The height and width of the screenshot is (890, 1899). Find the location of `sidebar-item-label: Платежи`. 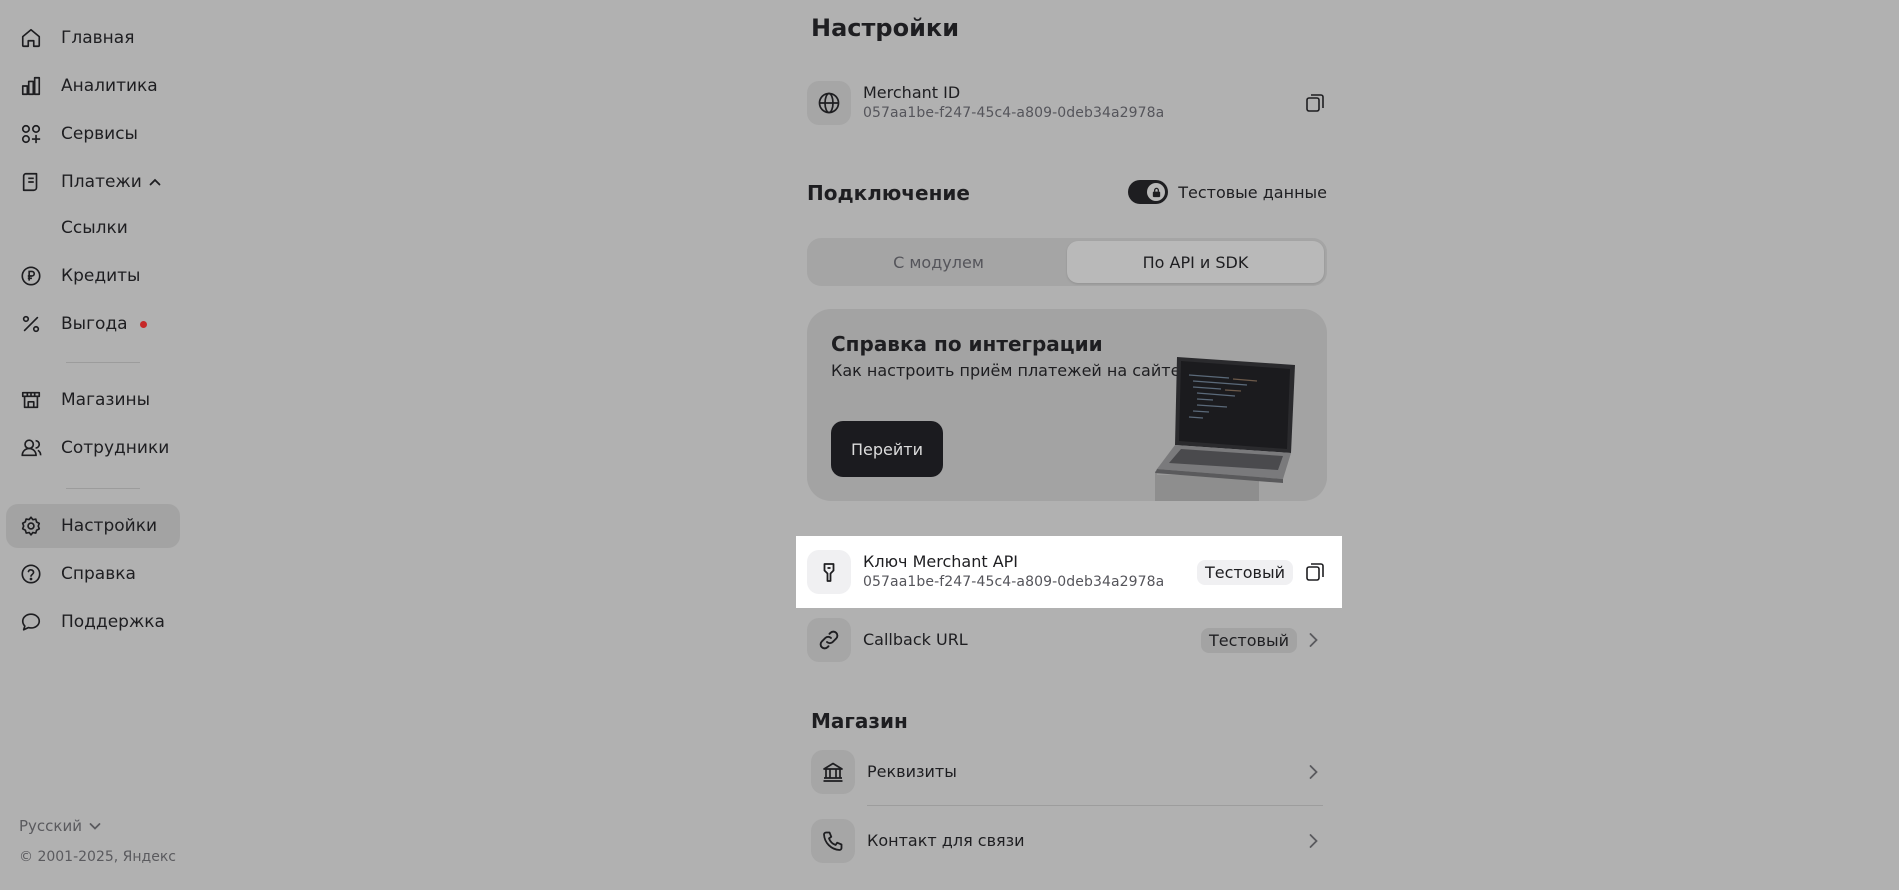

sidebar-item-label: Платежи is located at coordinates (101, 182).